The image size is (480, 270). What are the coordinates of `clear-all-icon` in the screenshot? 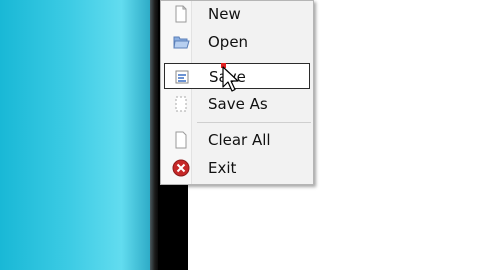 It's located at (181, 140).